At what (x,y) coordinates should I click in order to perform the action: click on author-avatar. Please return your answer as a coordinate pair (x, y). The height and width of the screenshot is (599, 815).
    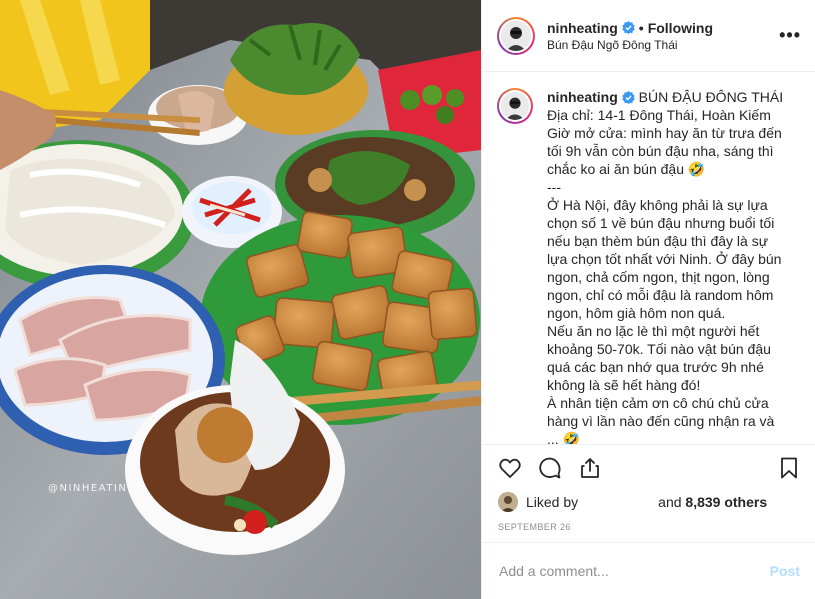
    Looking at the image, I should click on (516, 35).